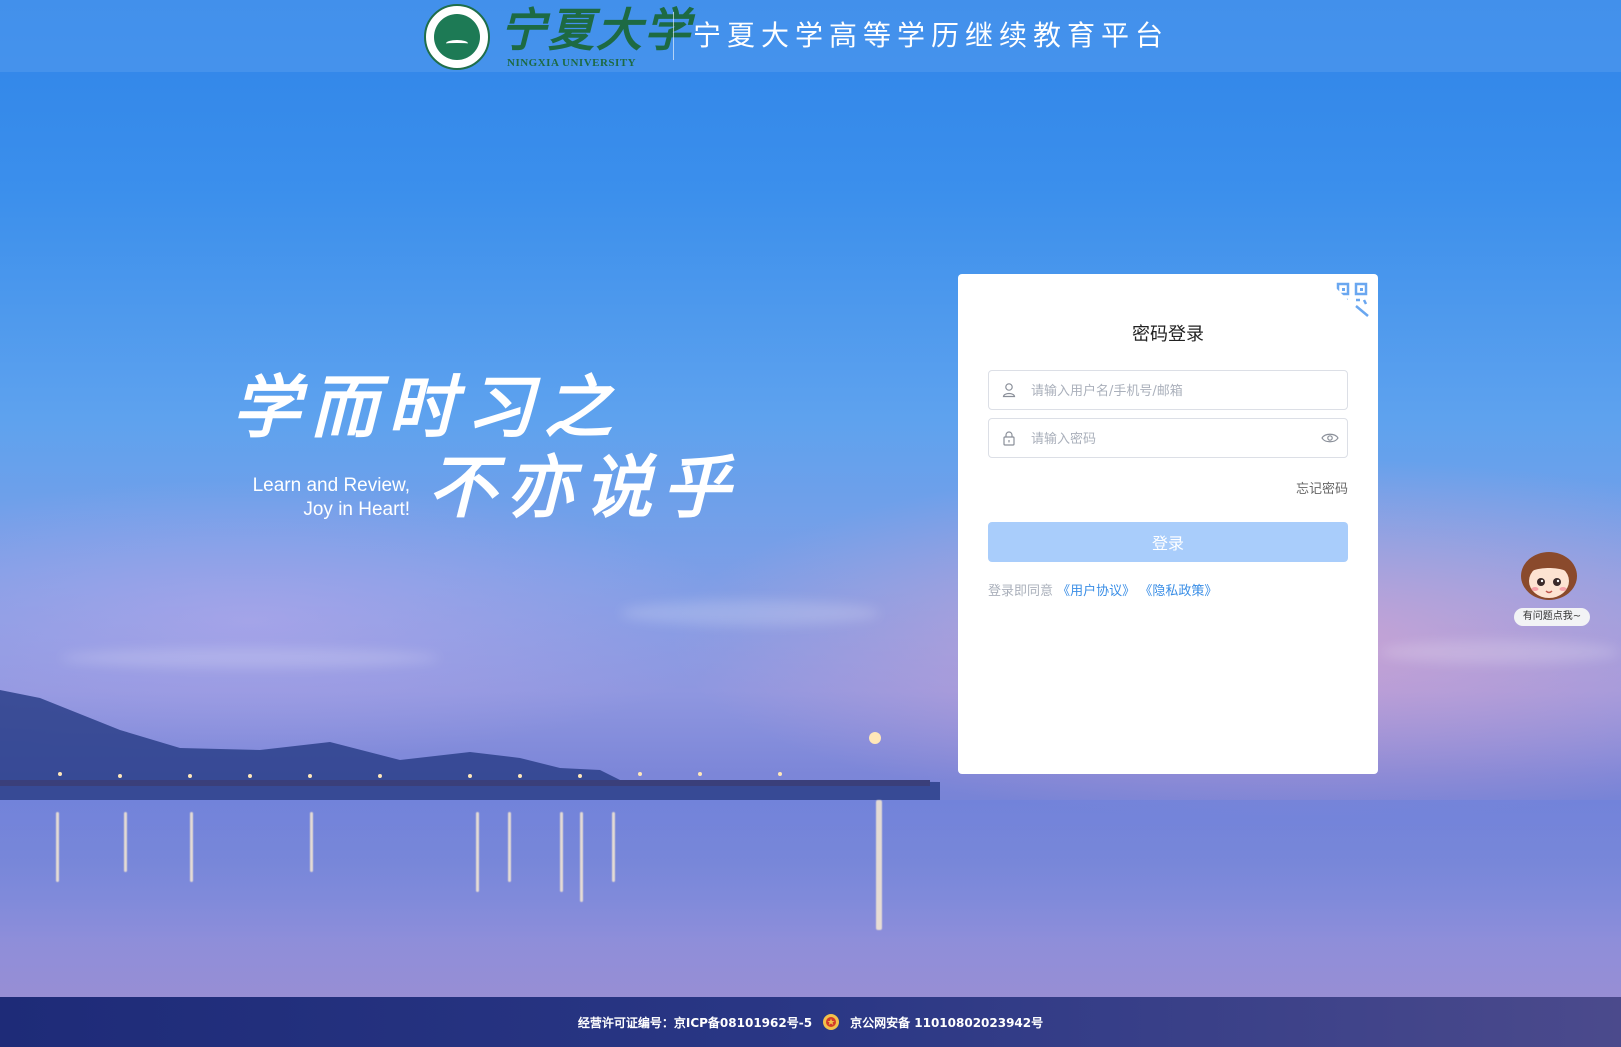 The width and height of the screenshot is (1621, 1047). I want to click on login-title: 密码登录, so click(1168, 334).